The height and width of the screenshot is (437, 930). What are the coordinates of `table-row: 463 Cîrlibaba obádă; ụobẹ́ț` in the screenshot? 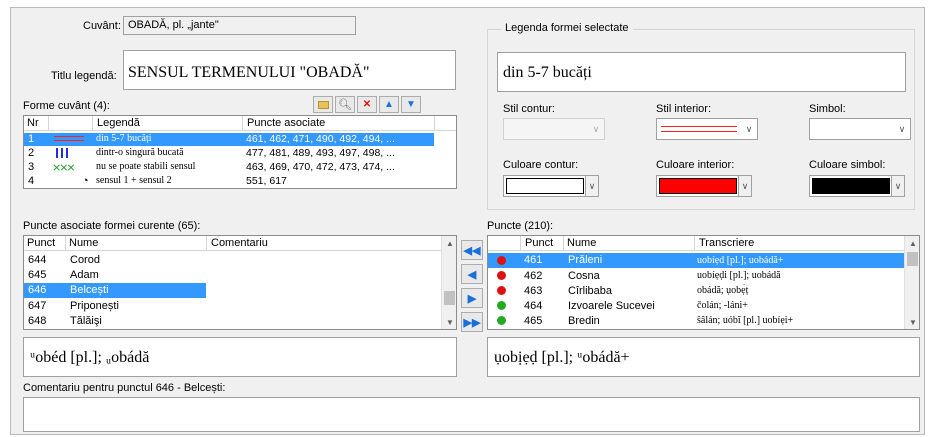 It's located at (696, 291).